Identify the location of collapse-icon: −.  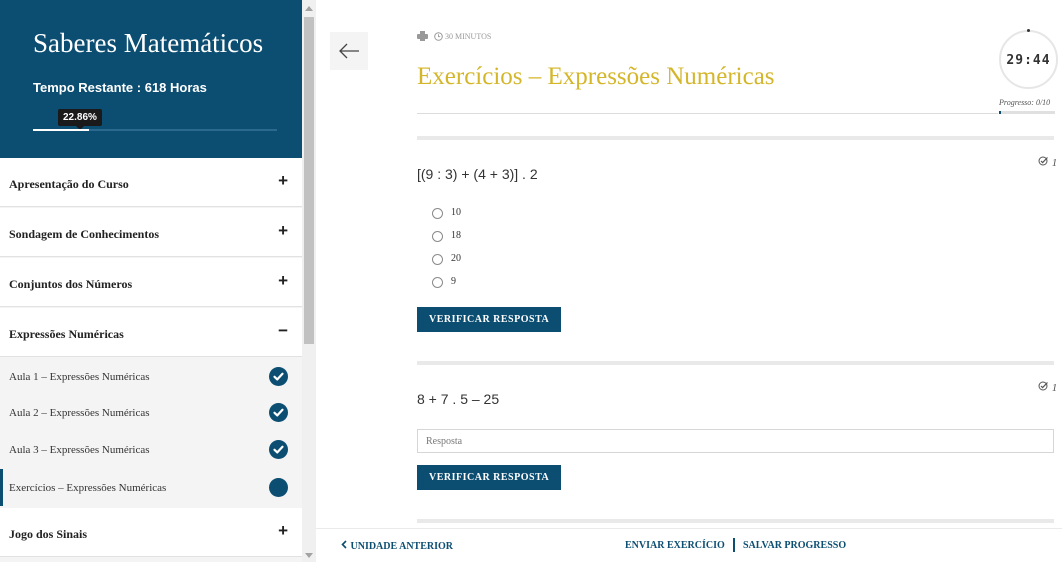
(283, 330).